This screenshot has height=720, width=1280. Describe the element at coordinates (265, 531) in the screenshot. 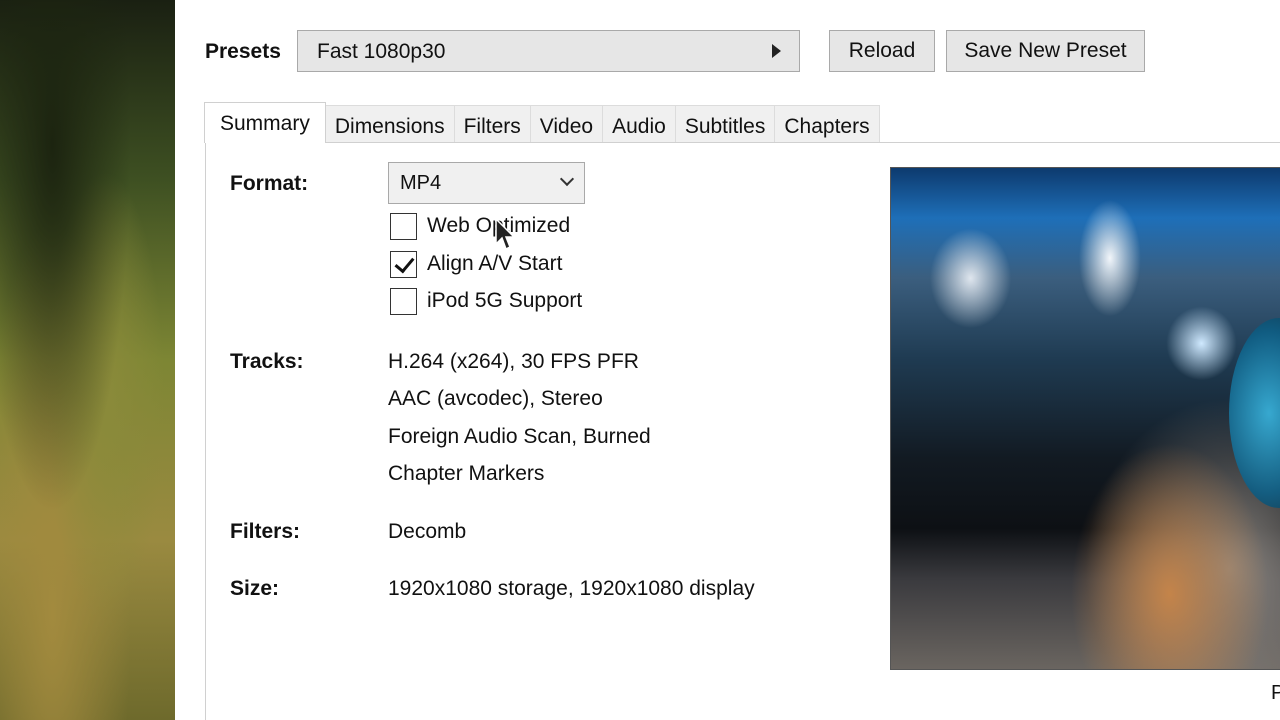

I see `filters-label: Filters:` at that location.